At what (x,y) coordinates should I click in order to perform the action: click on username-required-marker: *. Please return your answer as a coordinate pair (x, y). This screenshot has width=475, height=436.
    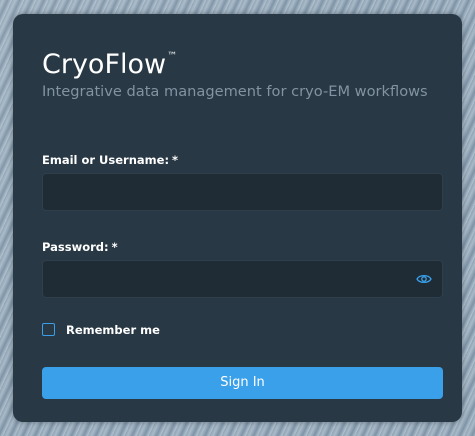
    Looking at the image, I should click on (175, 160).